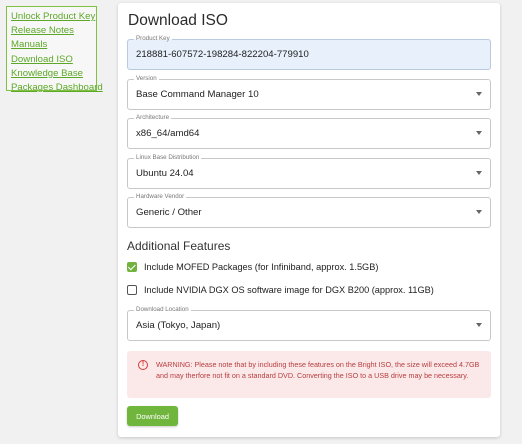 This screenshot has width=522, height=444. What do you see at coordinates (309, 323) in the screenshot?
I see `download-location-select: Download Location Asia (Tokyo, Japan)` at bounding box center [309, 323].